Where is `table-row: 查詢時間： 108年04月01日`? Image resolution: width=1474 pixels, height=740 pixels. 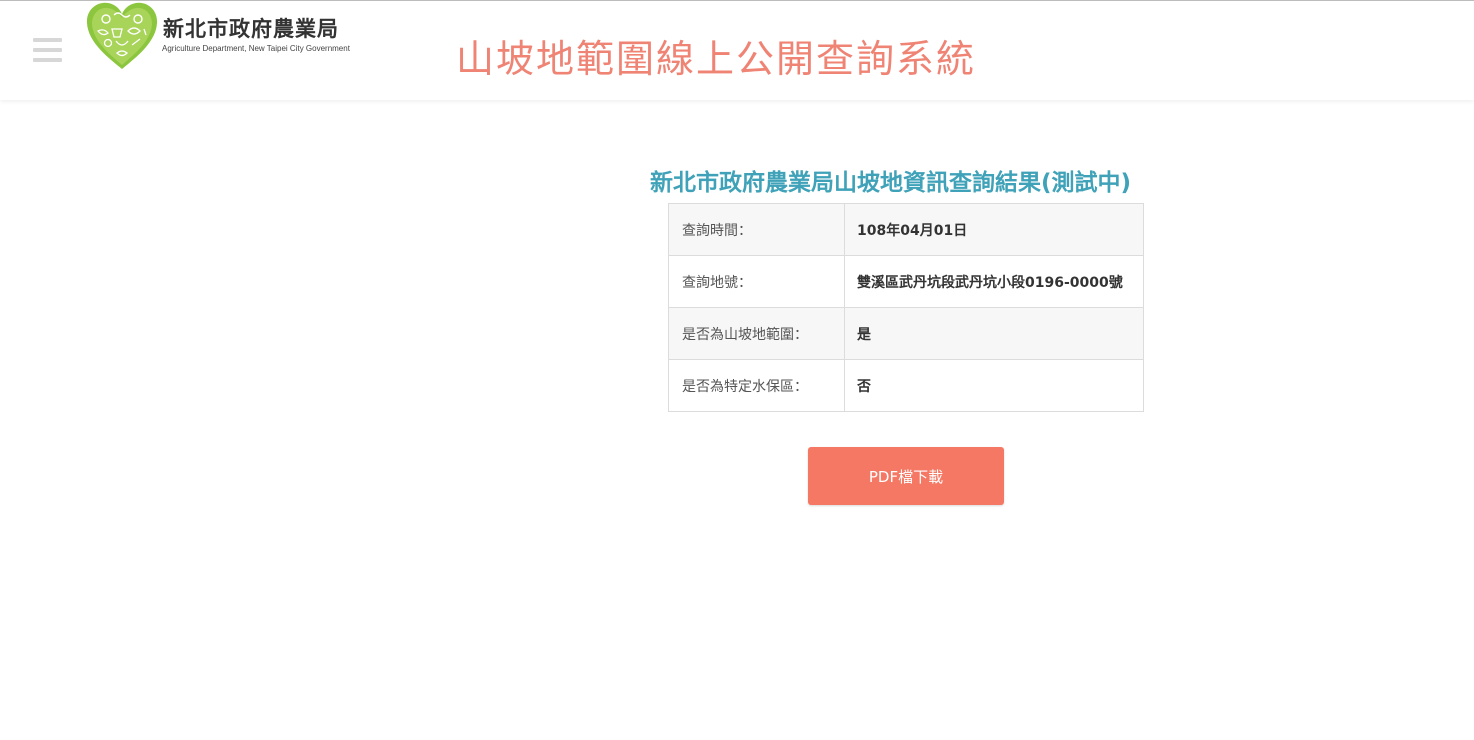 table-row: 查詢時間： 108年04月01日 is located at coordinates (906, 229).